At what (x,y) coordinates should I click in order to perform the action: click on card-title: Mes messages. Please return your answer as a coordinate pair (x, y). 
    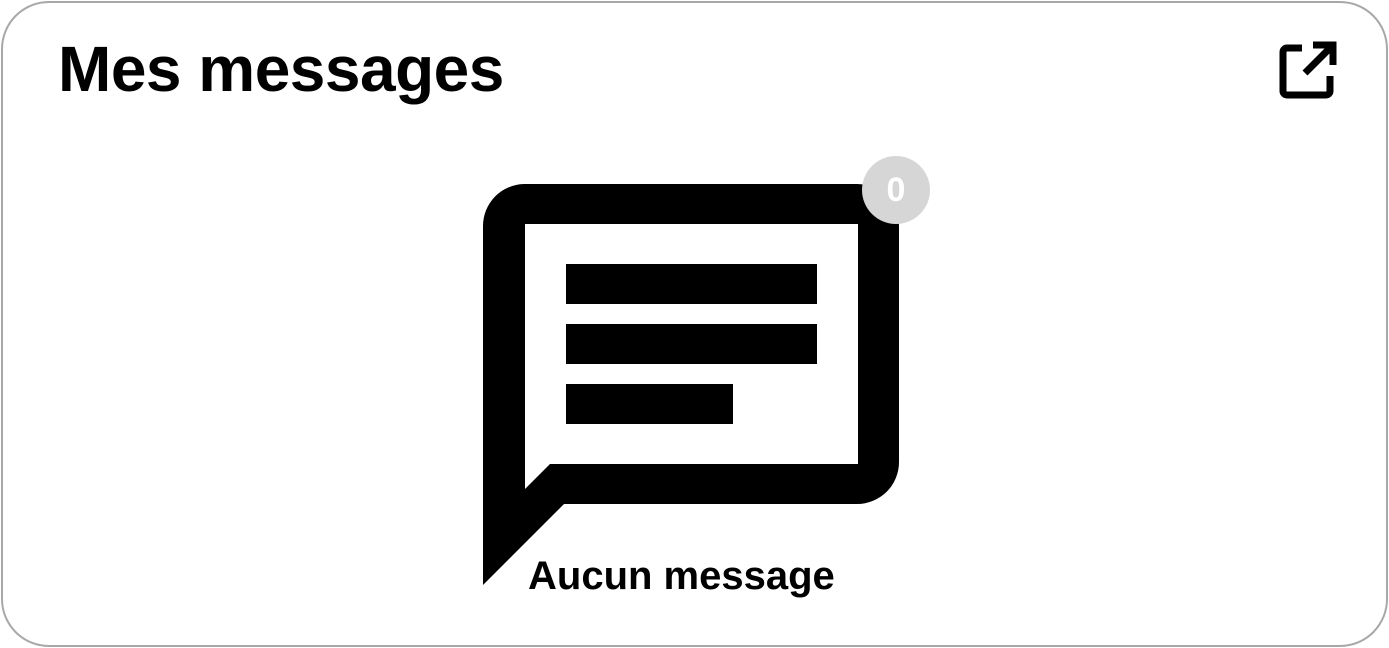
    Looking at the image, I should click on (281, 69).